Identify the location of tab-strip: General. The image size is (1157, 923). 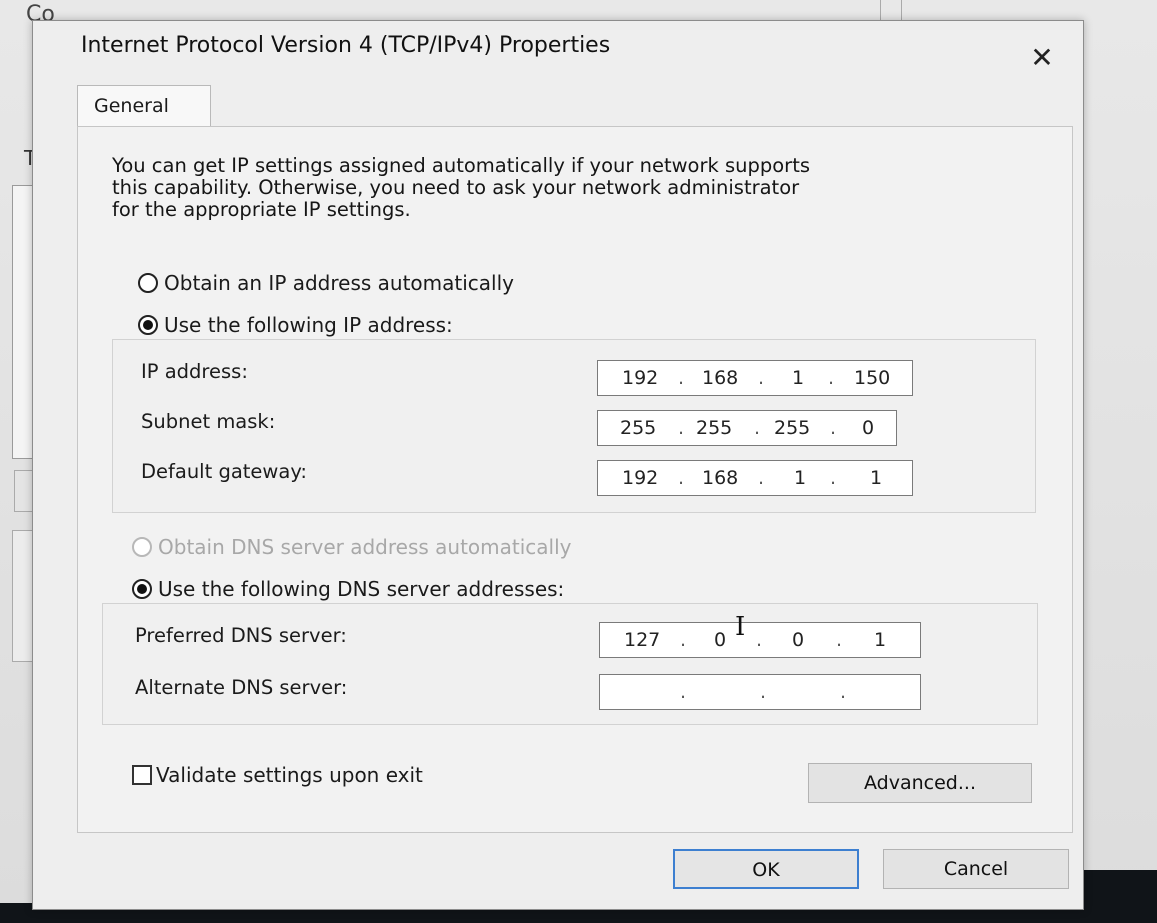
(574, 106).